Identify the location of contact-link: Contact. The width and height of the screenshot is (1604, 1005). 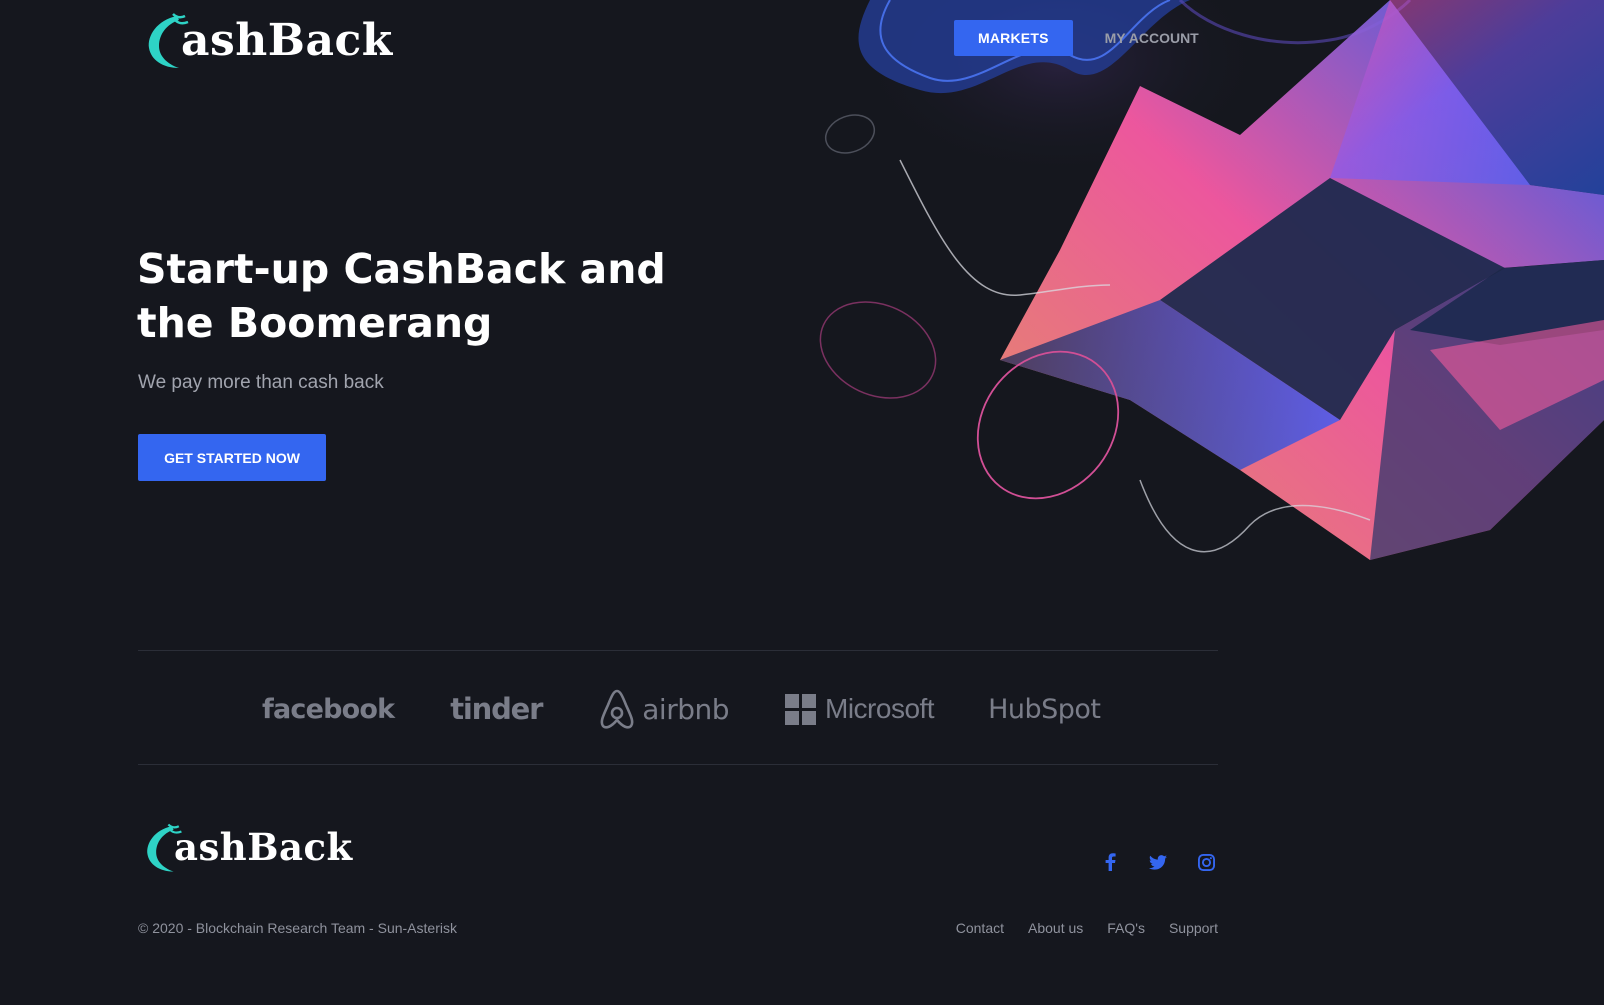
(980, 928).